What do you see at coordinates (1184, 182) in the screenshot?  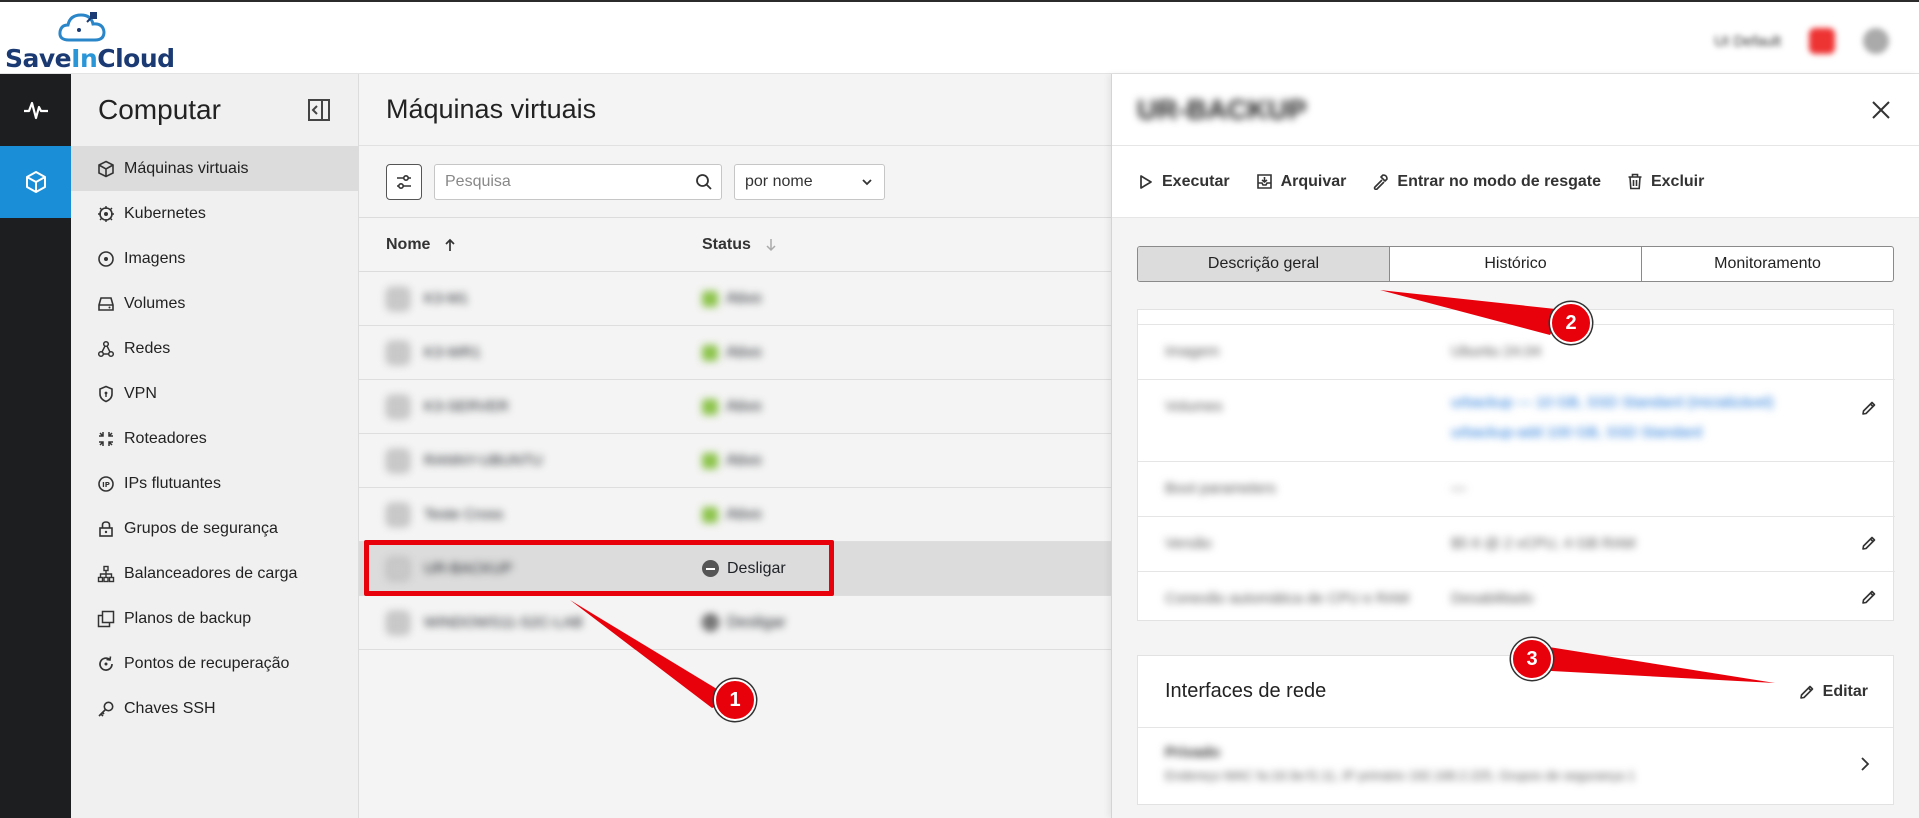 I see `run-button: Executar` at bounding box center [1184, 182].